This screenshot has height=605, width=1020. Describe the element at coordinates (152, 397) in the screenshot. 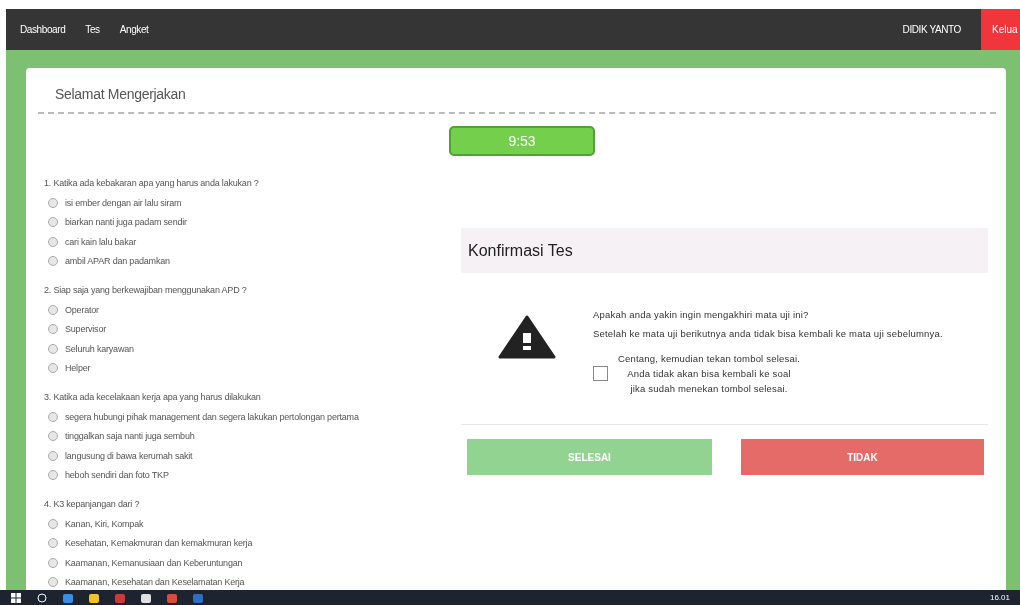

I see `question-text: 3. Katika ada kecelakaan kerja apa yang harus dilakukan` at that location.